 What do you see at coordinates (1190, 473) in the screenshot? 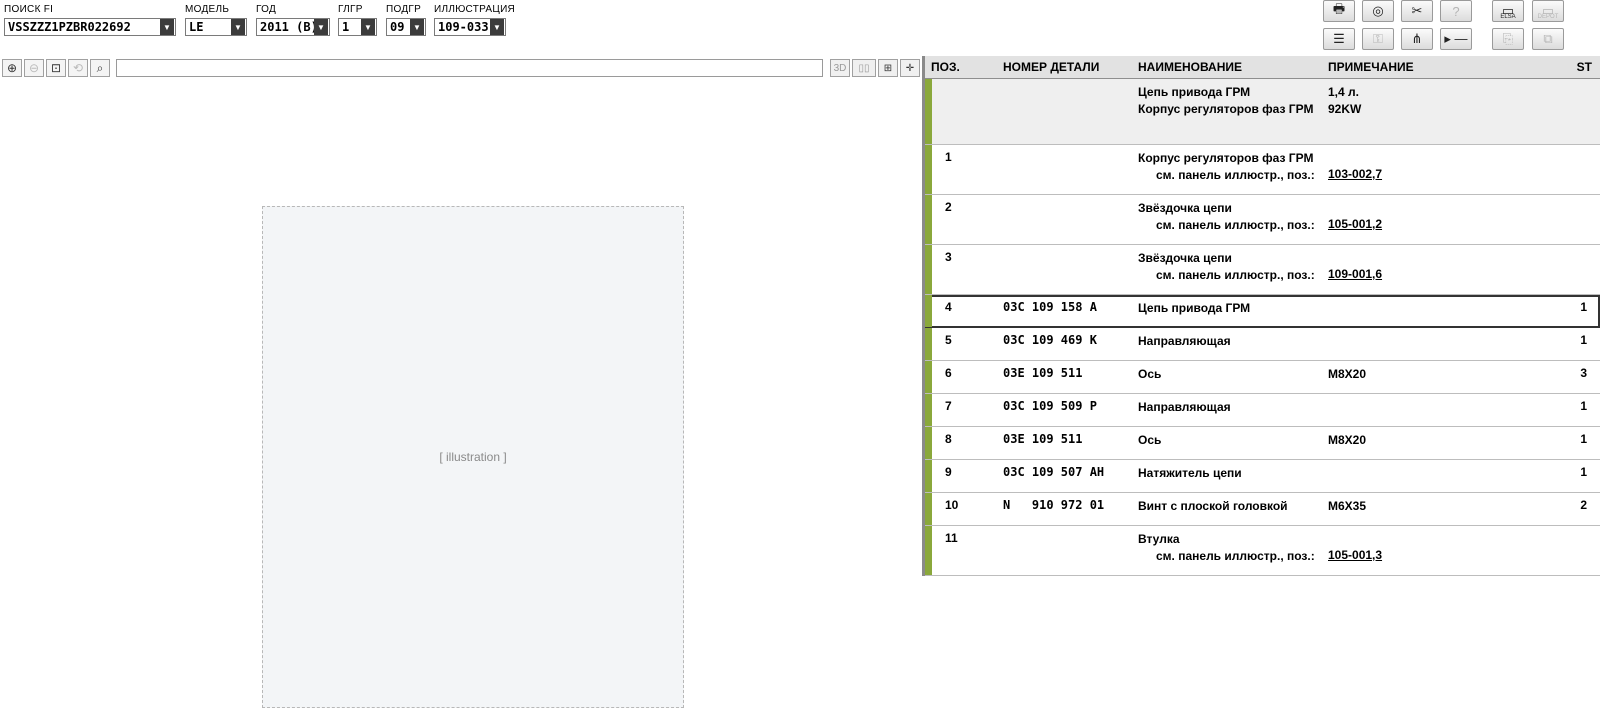
I see `row-name-cell: Натяжитель цепи` at bounding box center [1190, 473].